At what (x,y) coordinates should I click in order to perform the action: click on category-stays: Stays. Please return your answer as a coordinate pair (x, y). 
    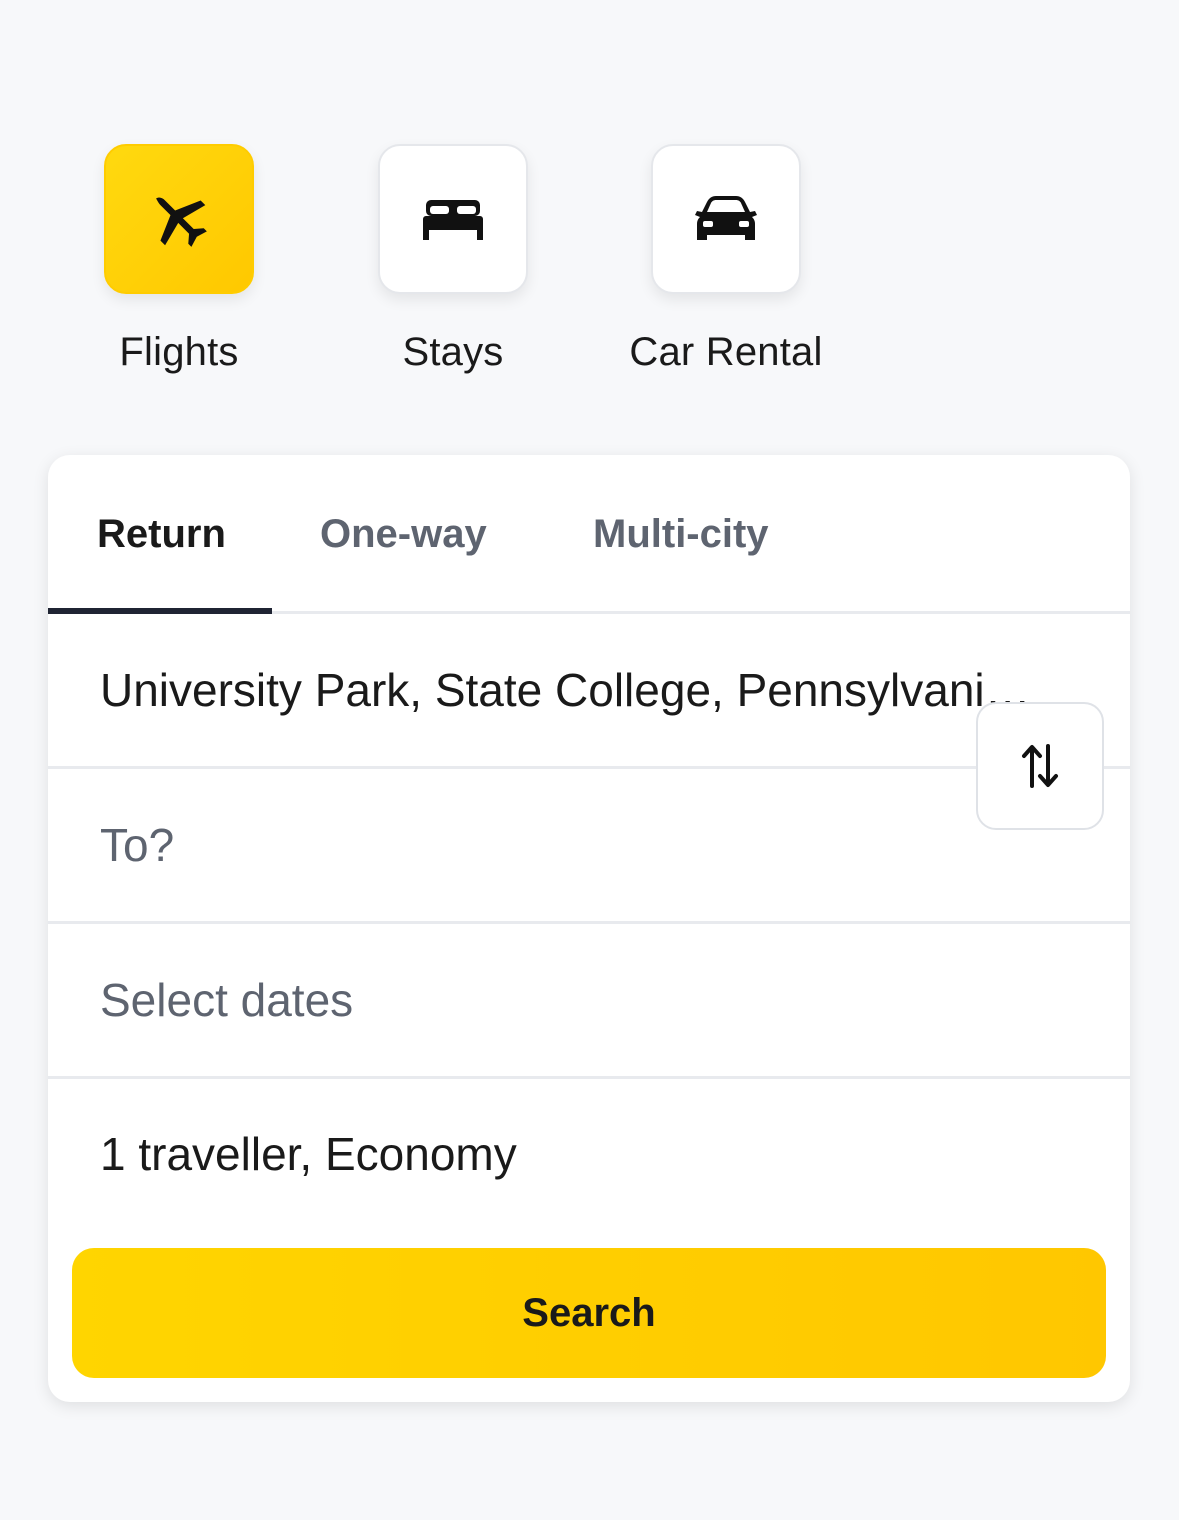
    Looking at the image, I should click on (453, 260).